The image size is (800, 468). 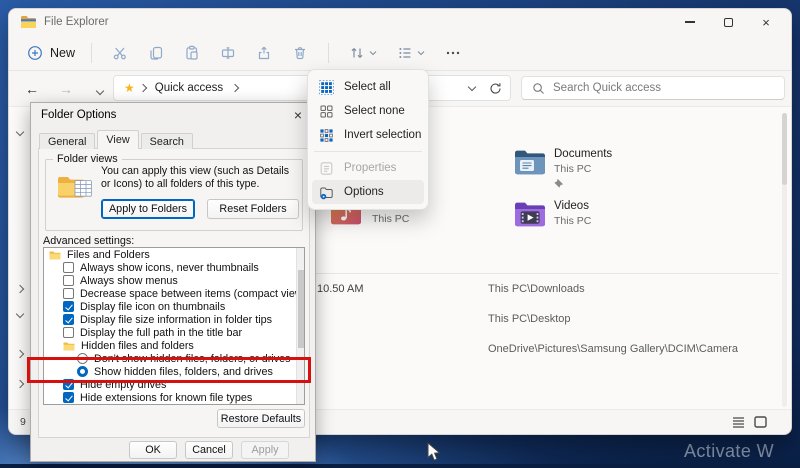 What do you see at coordinates (495, 88) in the screenshot?
I see `refresh-icon` at bounding box center [495, 88].